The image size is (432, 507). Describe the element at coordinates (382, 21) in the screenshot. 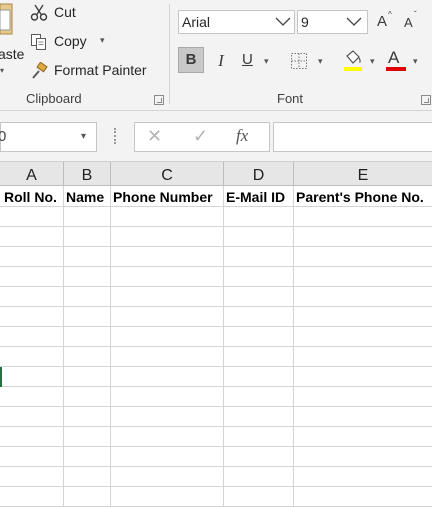

I see `increase-font-size-label: A` at that location.